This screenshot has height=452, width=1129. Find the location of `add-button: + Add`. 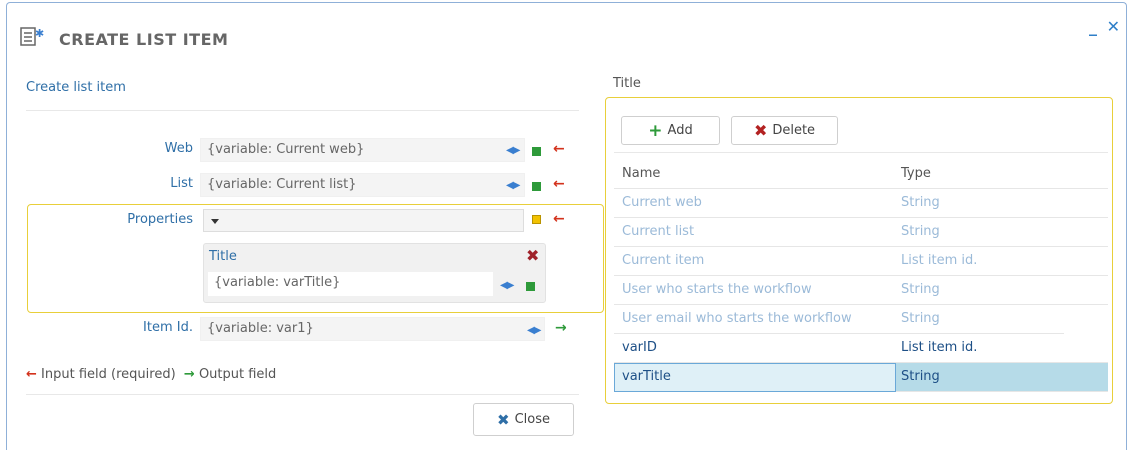

add-button: + Add is located at coordinates (670, 130).